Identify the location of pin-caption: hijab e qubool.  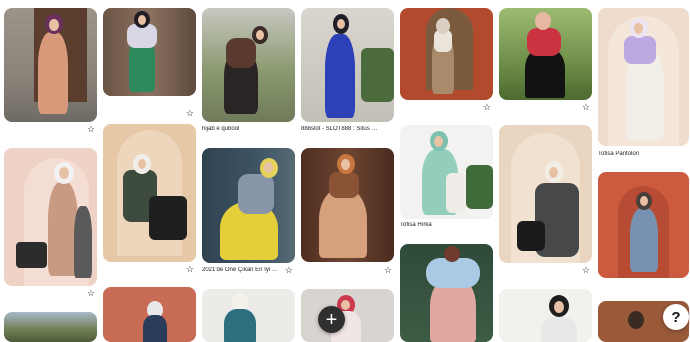
(221, 129).